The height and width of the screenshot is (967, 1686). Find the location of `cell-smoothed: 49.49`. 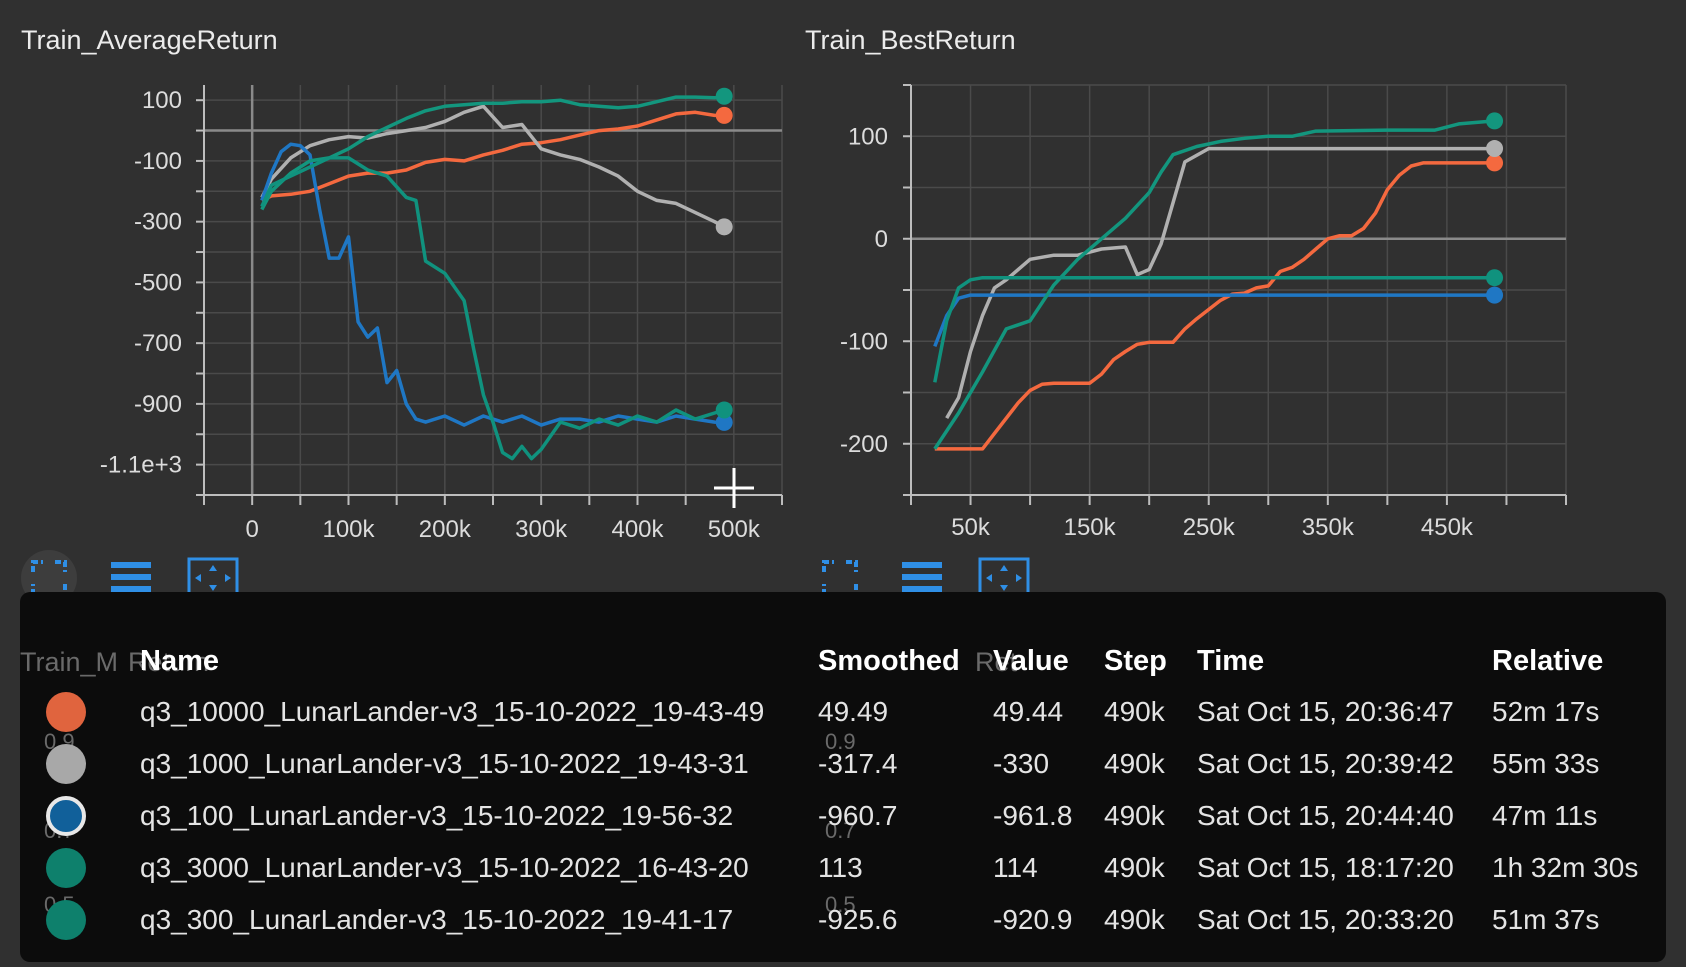

cell-smoothed: 49.49 is located at coordinates (853, 711).